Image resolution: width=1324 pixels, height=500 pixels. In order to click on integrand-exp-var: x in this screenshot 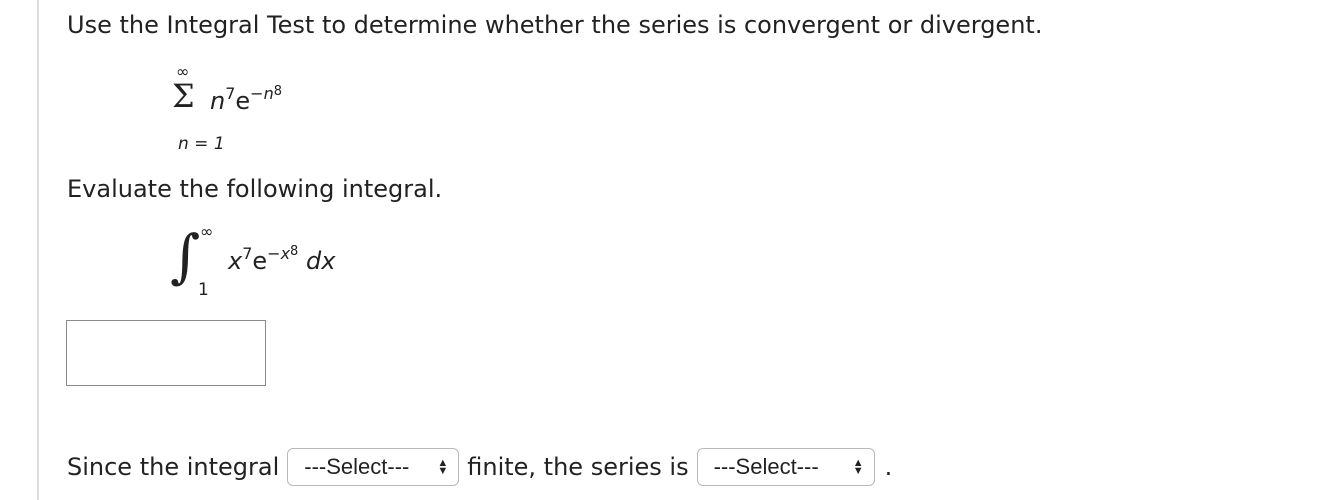, I will do `click(285, 253)`.